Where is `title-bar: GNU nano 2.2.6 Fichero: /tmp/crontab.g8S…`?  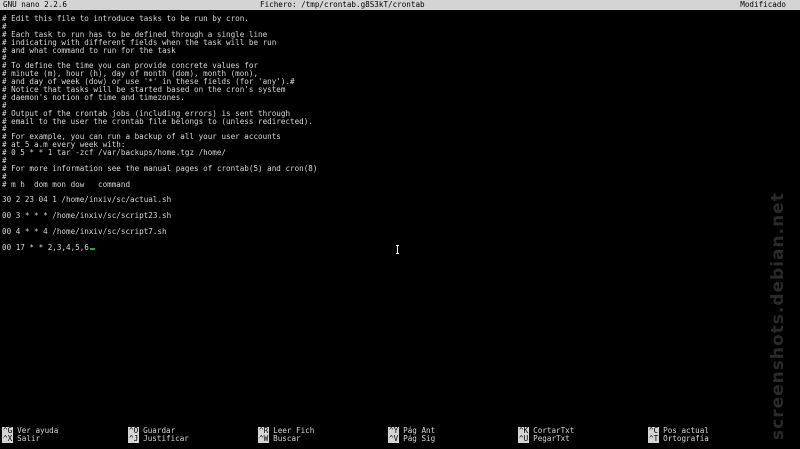
title-bar: GNU nano 2.2.6 Fichero: /tmp/crontab.g8S… is located at coordinates (400, 5).